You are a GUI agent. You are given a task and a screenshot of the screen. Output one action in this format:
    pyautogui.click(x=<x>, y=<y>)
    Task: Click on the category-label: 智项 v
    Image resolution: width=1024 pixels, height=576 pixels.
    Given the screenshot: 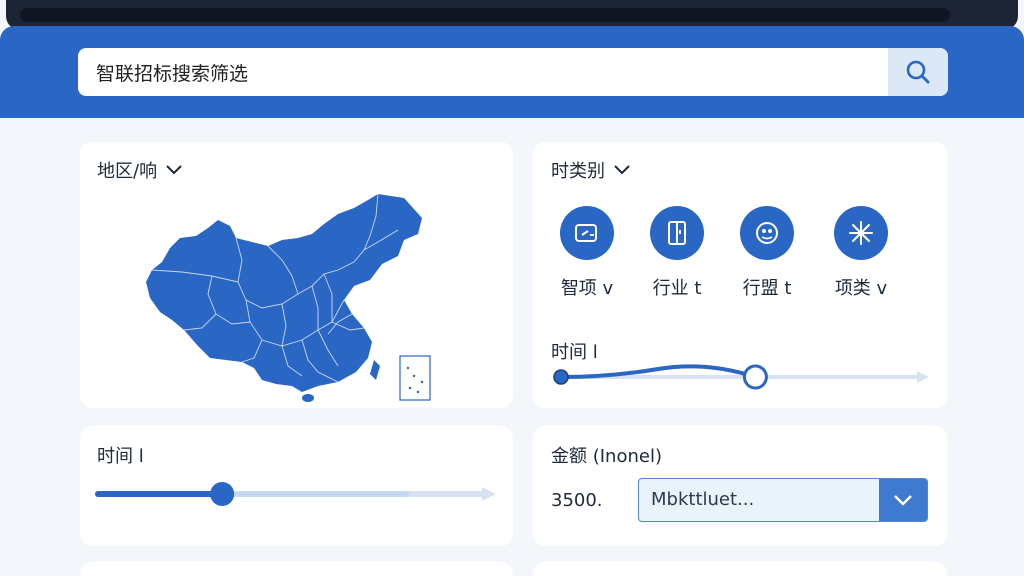 What is the action you would take?
    pyautogui.click(x=587, y=288)
    